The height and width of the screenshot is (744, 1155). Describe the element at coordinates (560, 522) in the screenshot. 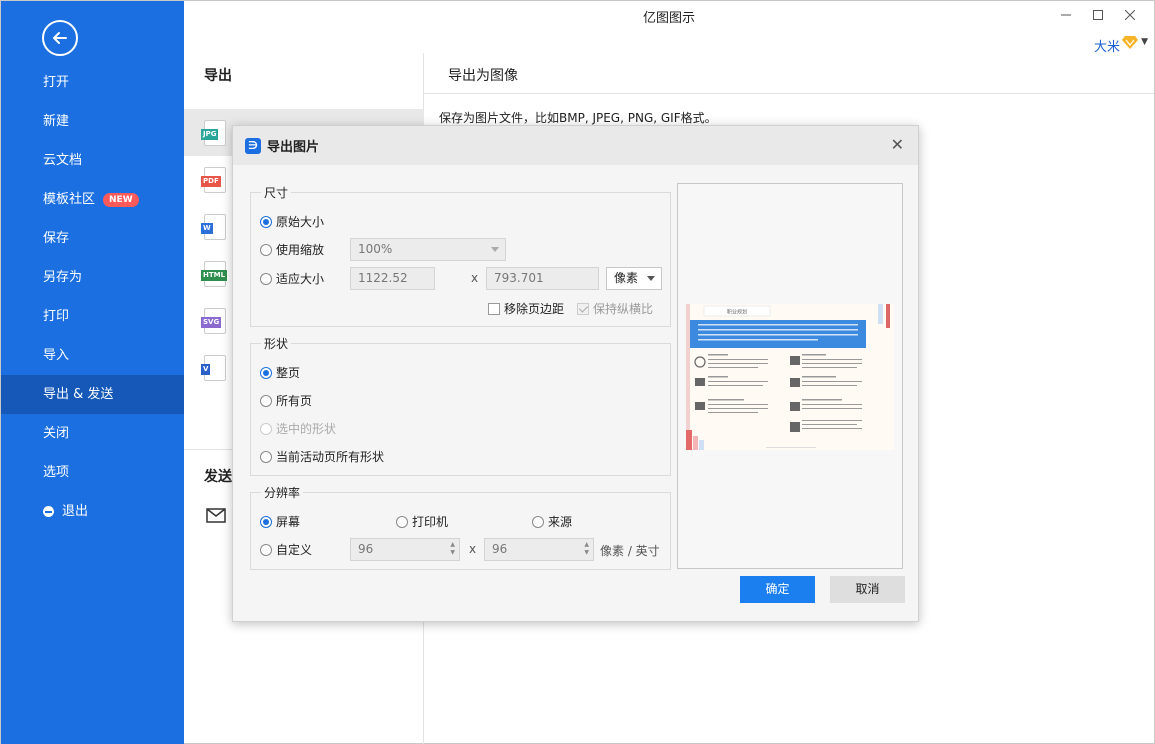

I see `radio-label: 来源` at that location.